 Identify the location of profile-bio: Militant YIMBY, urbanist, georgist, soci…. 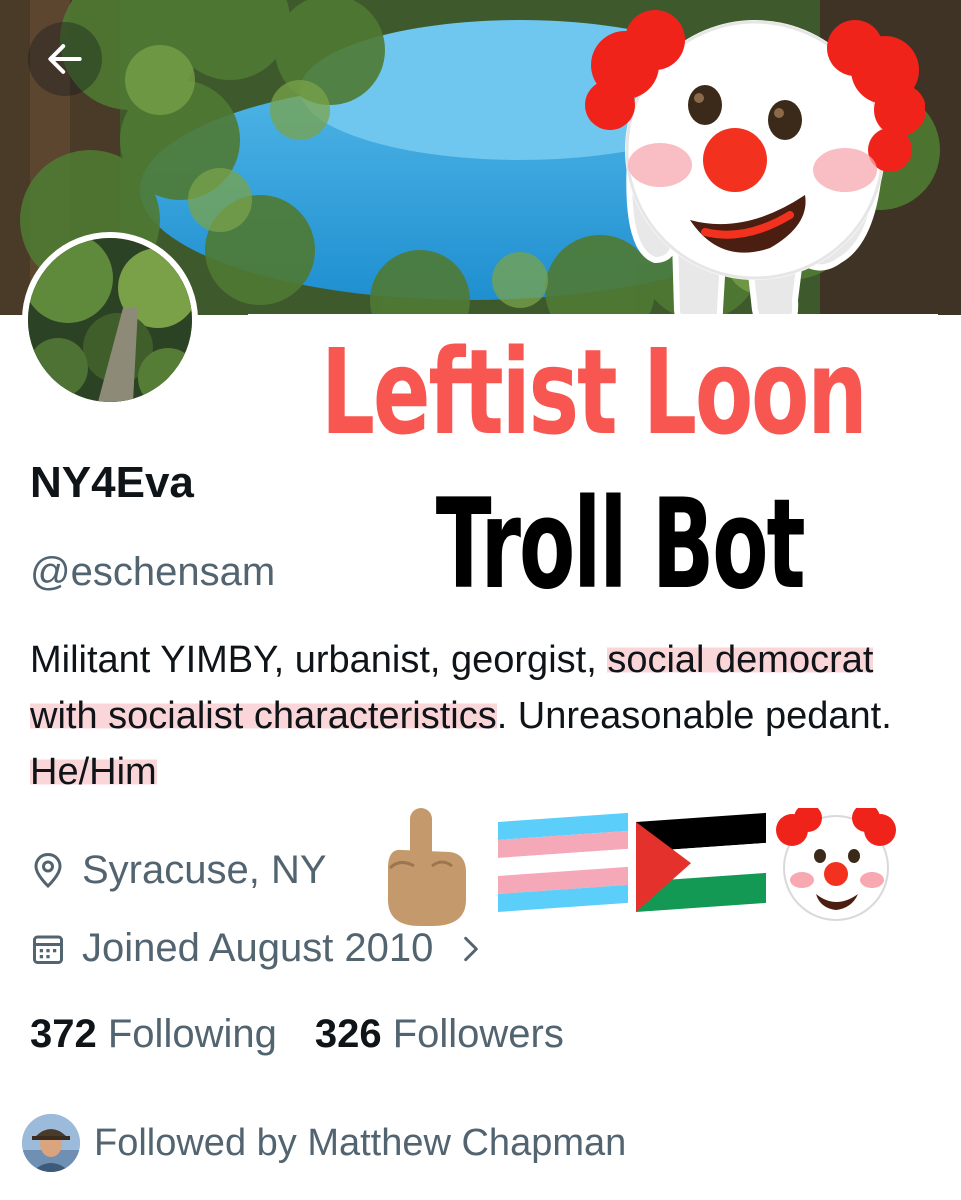
(480, 716).